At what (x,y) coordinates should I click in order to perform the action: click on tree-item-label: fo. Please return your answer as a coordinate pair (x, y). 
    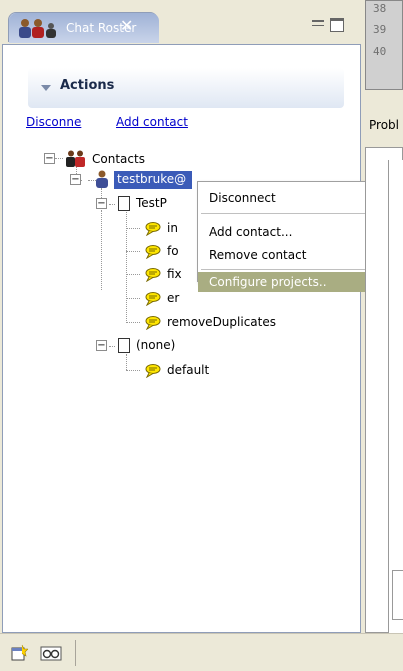
    Looking at the image, I should click on (173, 251).